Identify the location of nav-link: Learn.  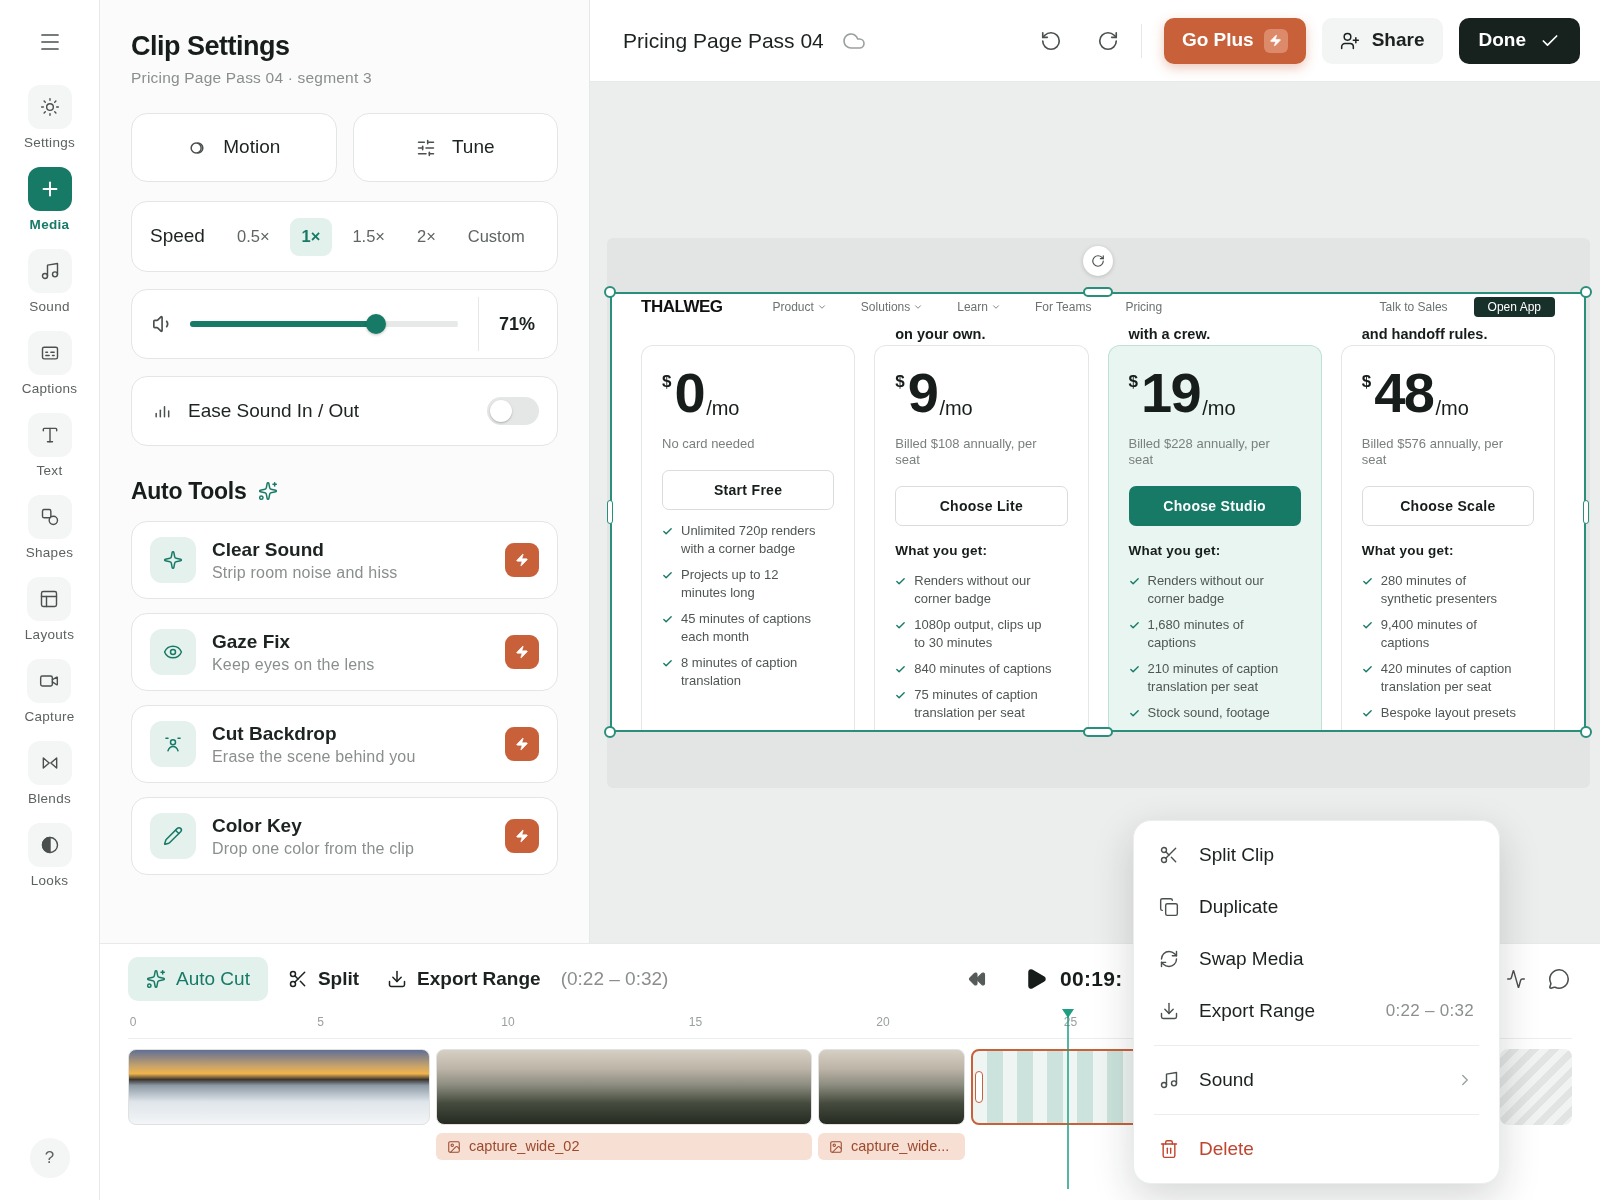
(979, 307).